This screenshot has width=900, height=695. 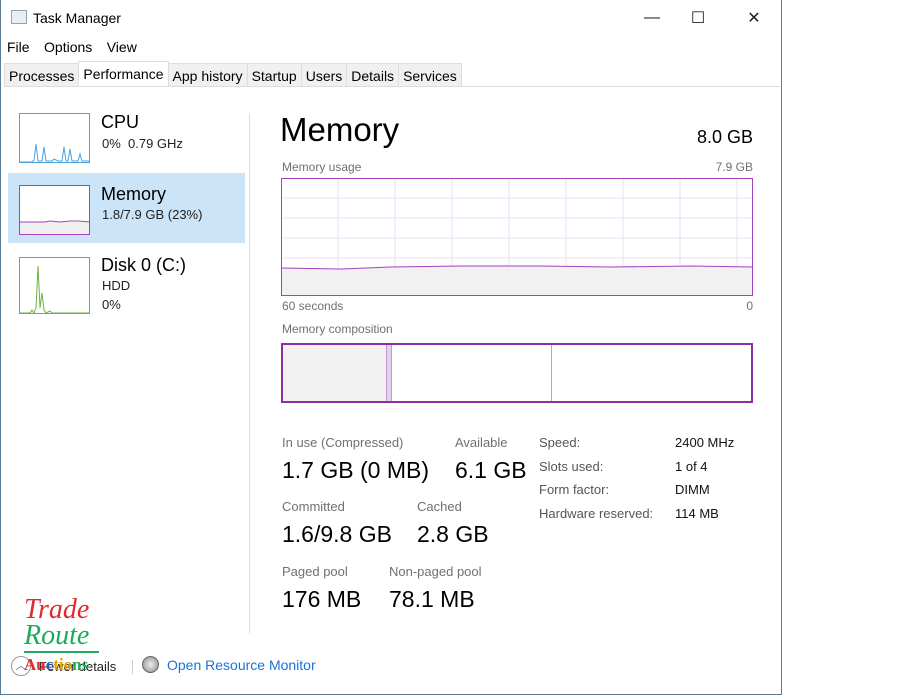 What do you see at coordinates (18, 47) in the screenshot?
I see `menu-file: File` at bounding box center [18, 47].